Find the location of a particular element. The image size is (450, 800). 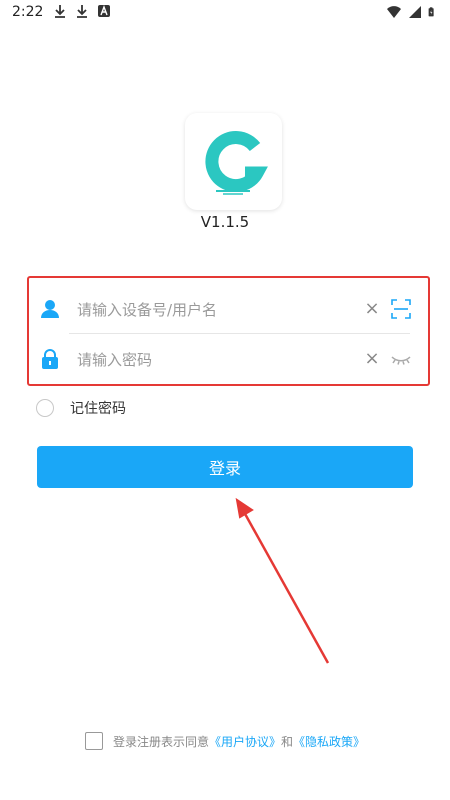

app-logo is located at coordinates (233, 161).